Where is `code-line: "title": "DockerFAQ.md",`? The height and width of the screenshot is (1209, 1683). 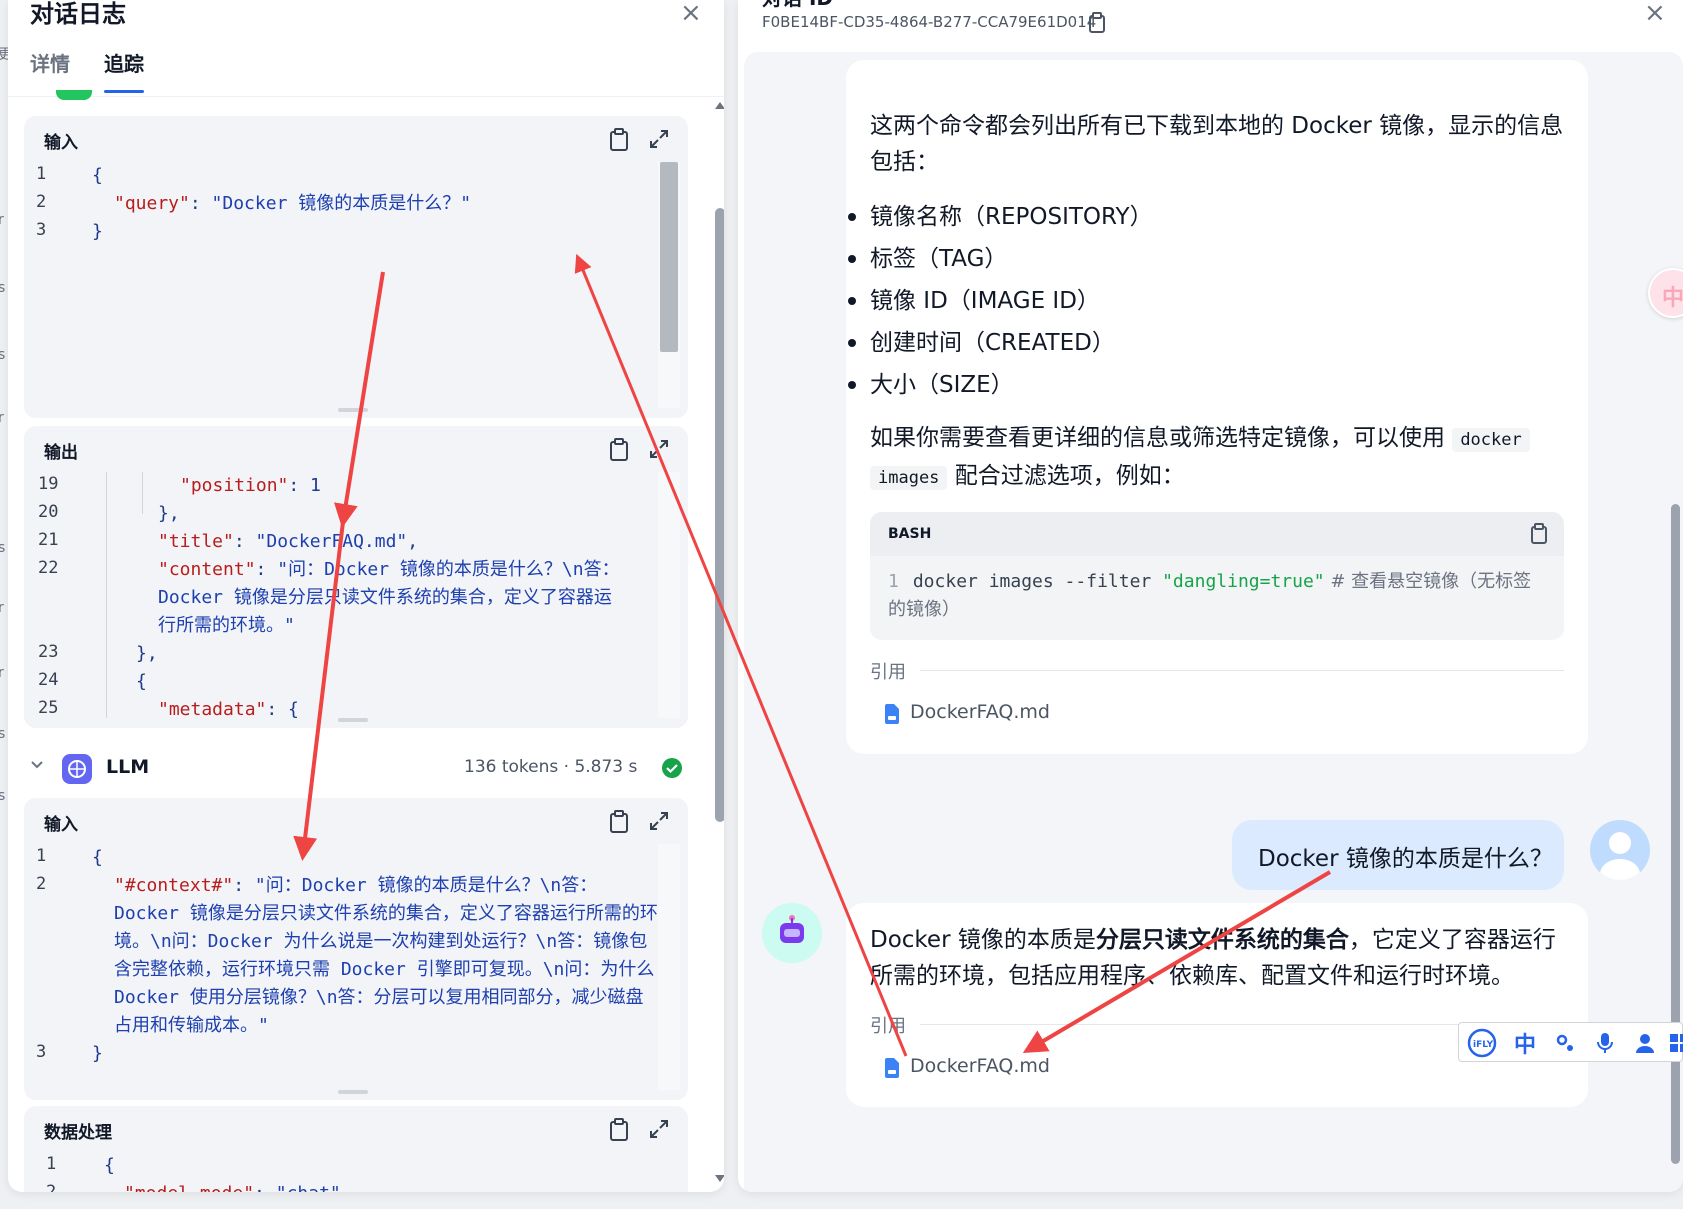 code-line: "title": "DockerFAQ.md", is located at coordinates (288, 541).